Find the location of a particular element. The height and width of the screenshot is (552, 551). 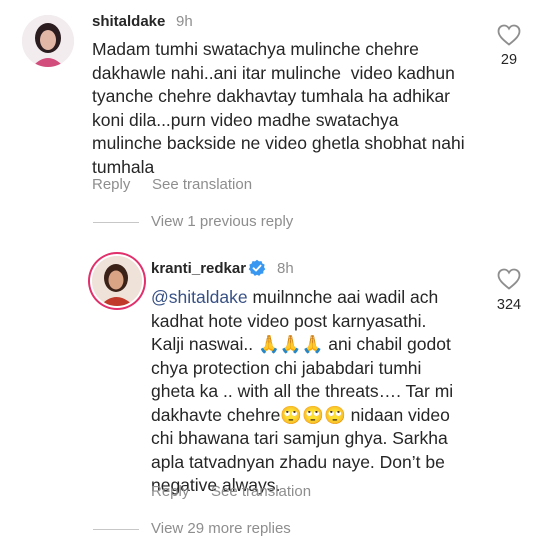

view-previous-replies: View 1 previous reply is located at coordinates (222, 221).